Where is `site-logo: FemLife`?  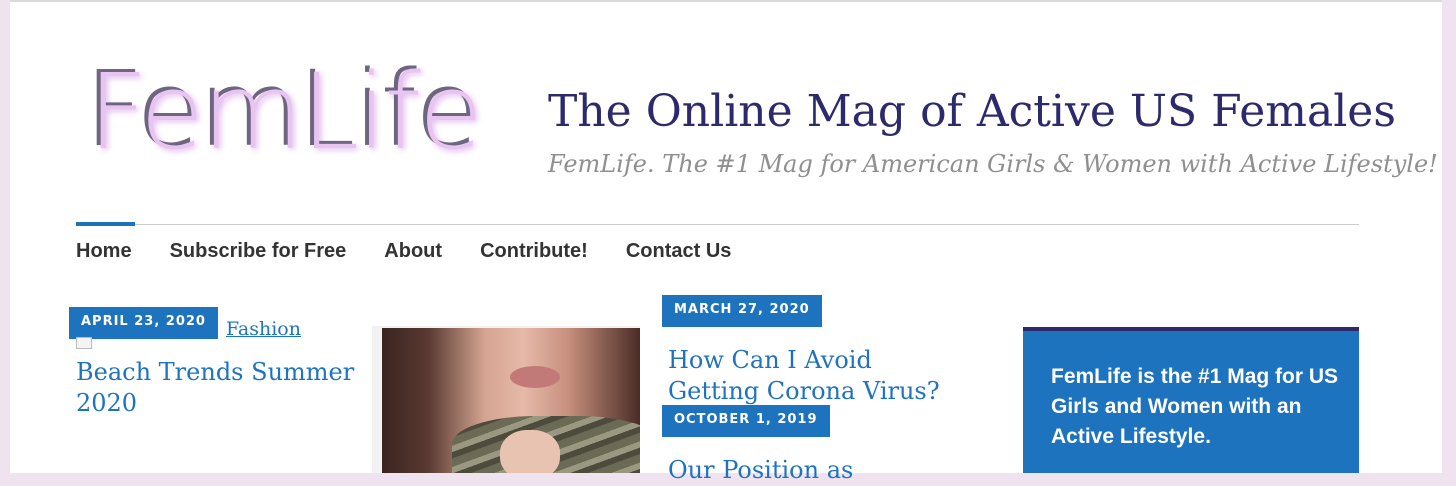 site-logo: FemLife is located at coordinates (285, 112).